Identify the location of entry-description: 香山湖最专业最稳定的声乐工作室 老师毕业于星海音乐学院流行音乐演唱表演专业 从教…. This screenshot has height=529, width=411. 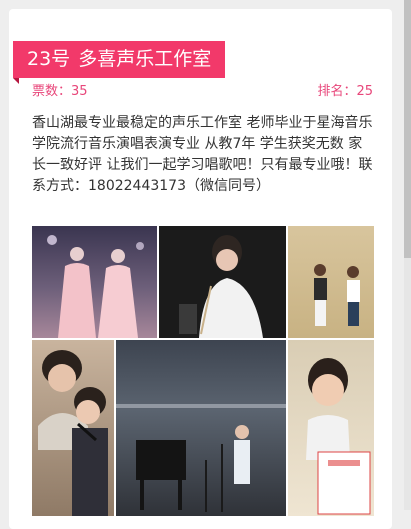
(202, 154).